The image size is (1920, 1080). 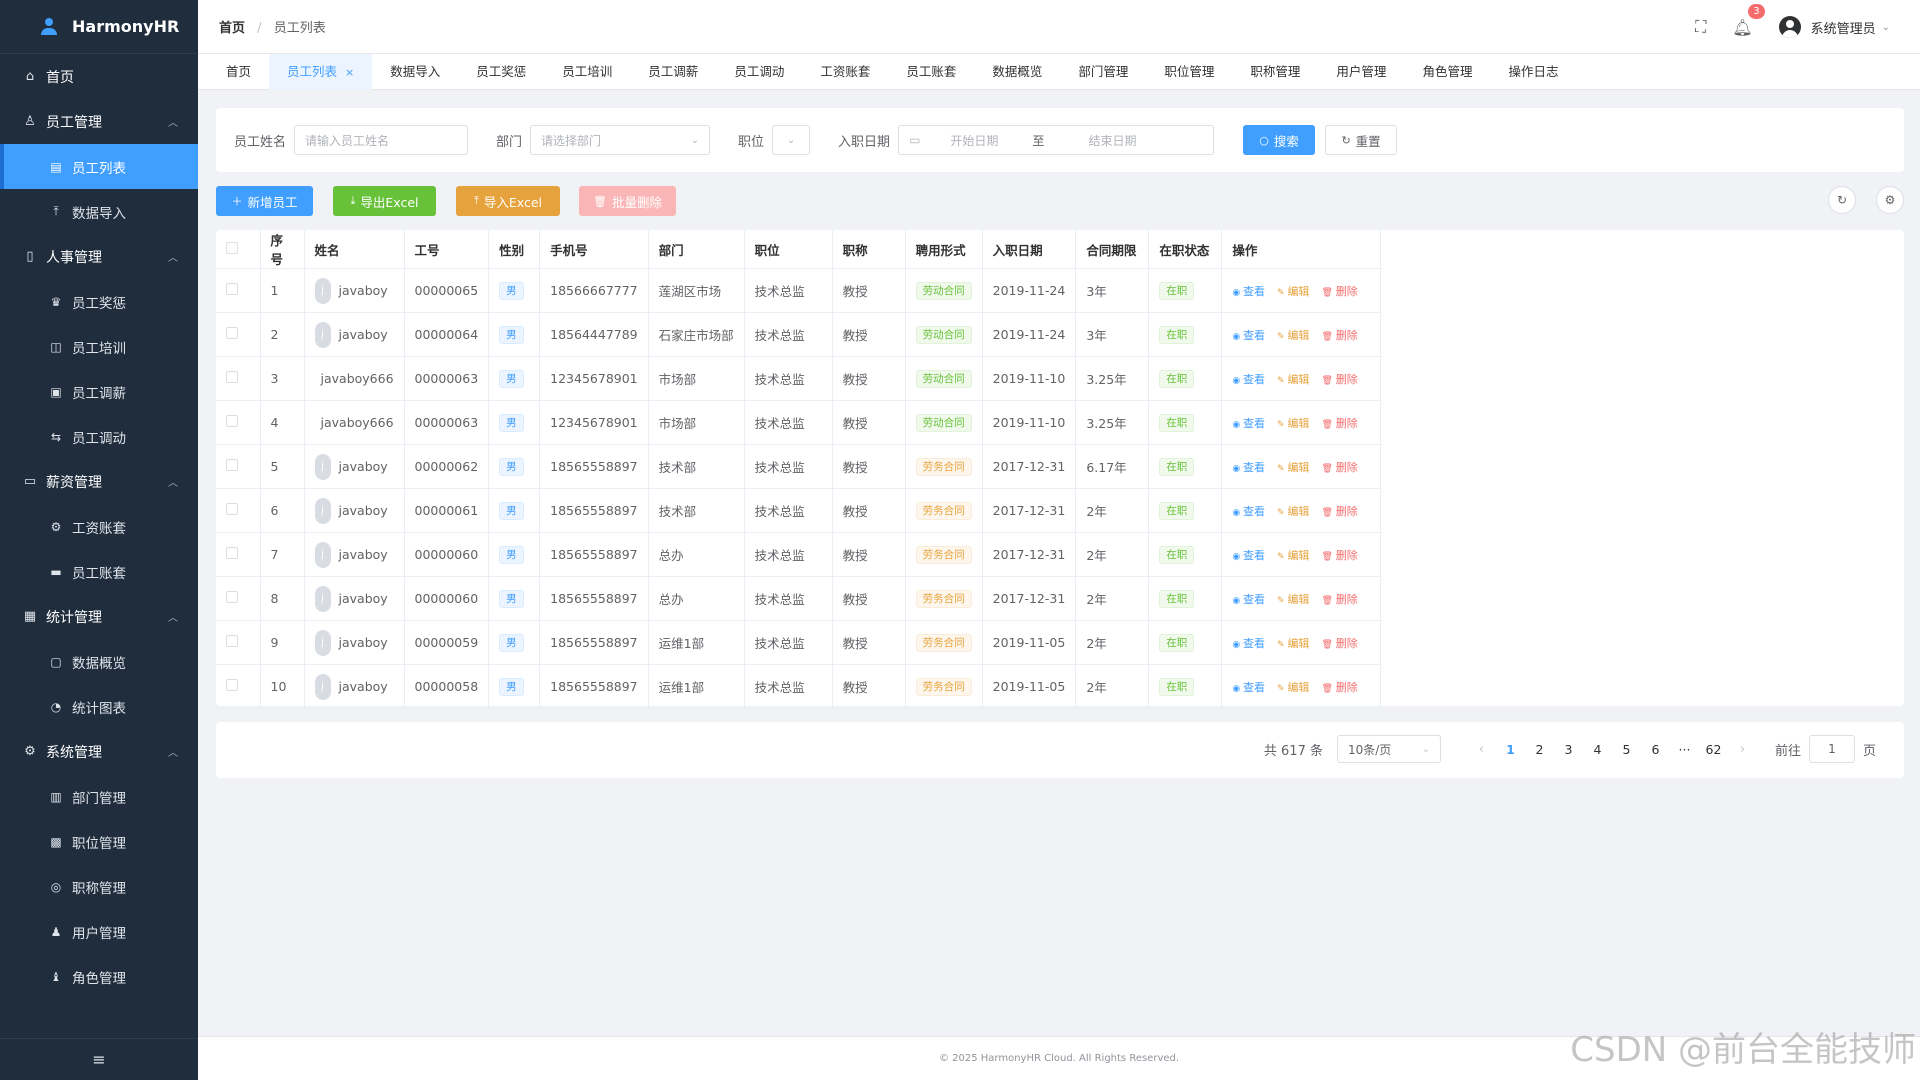 I want to click on gear-icon: ⚙, so click(x=1890, y=200).